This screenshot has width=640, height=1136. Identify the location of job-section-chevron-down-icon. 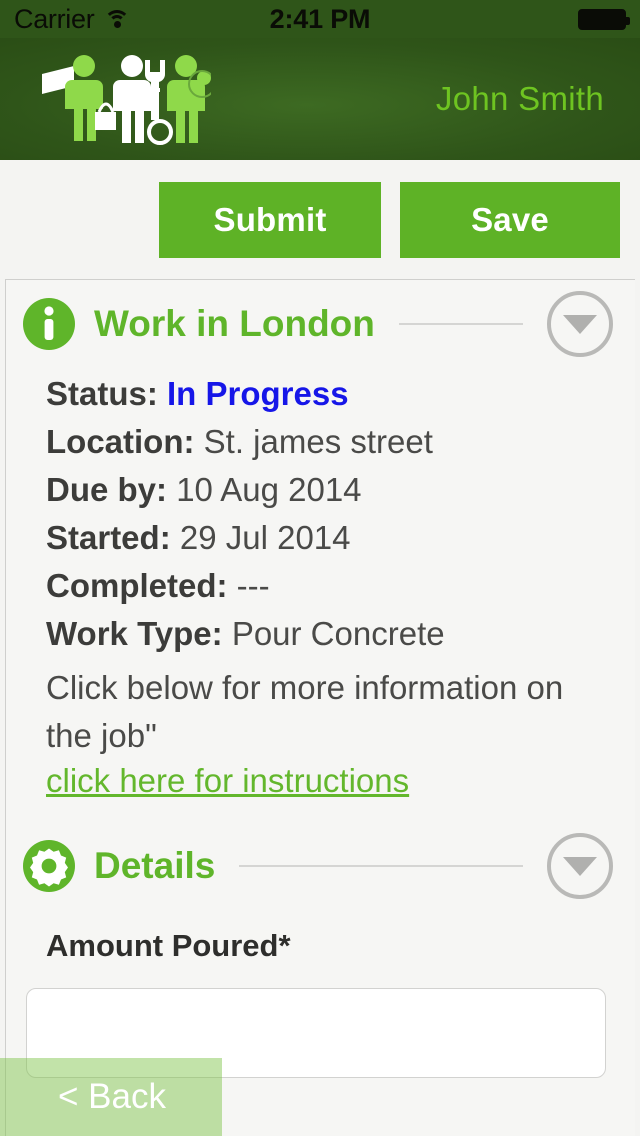
(580, 324).